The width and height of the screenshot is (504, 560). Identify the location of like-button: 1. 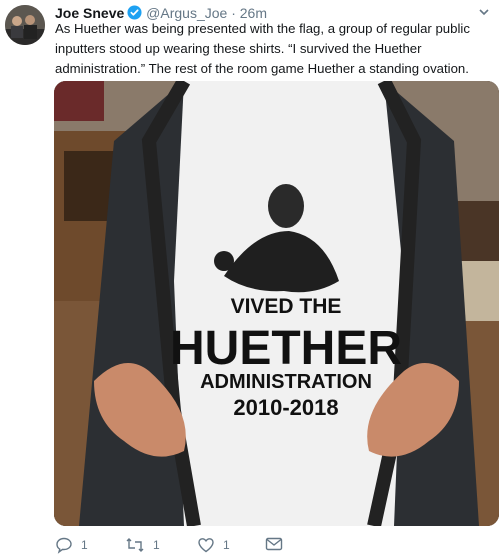
(213, 545).